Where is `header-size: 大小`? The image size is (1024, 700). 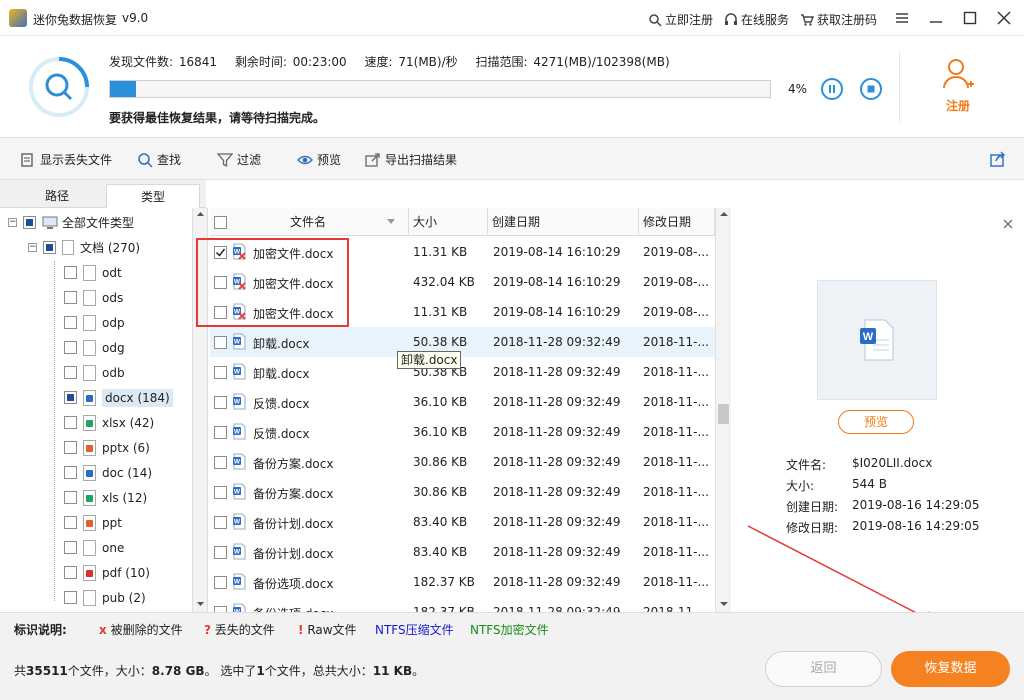 header-size: 大小 is located at coordinates (448, 222).